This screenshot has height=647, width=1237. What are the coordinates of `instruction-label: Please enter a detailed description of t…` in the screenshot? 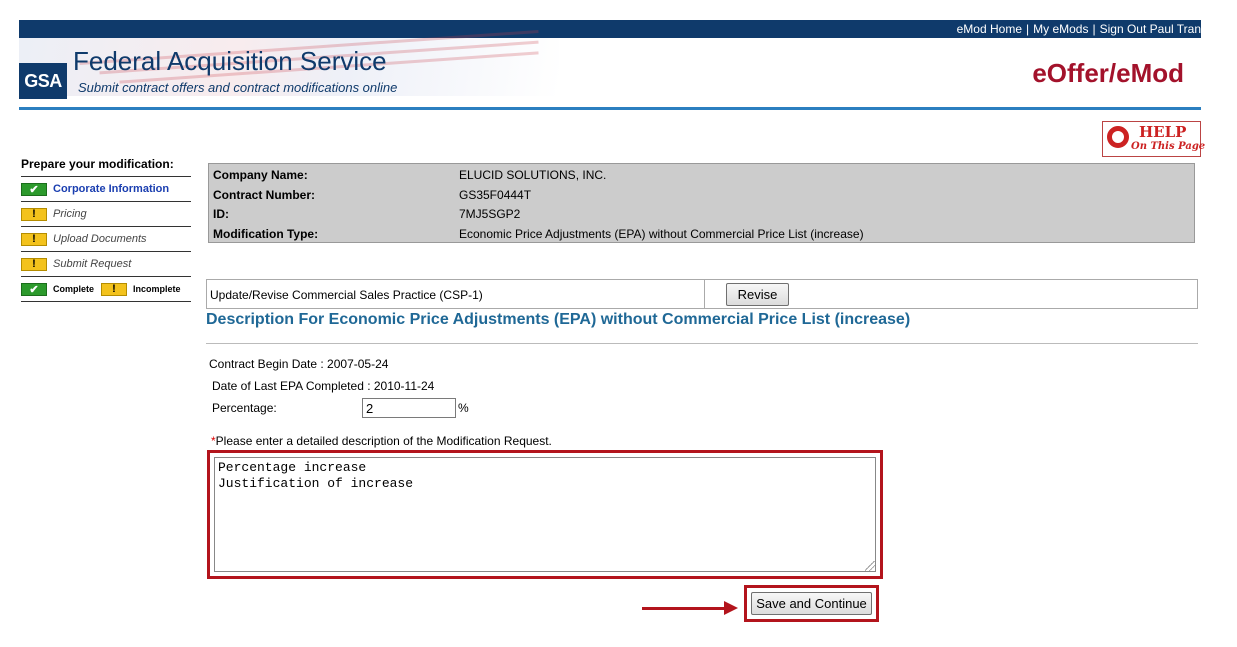 It's located at (383, 441).